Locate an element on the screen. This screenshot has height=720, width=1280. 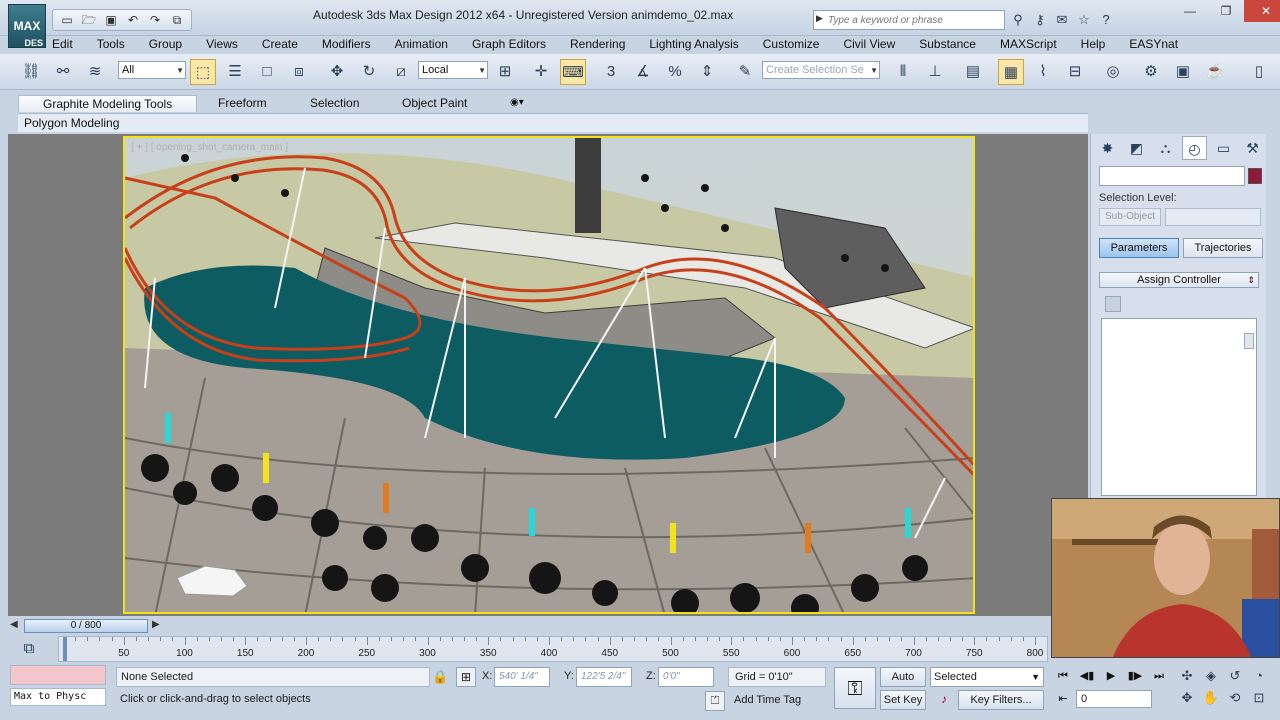
binoculars-icon: ⚲ is located at coordinates (1018, 20).